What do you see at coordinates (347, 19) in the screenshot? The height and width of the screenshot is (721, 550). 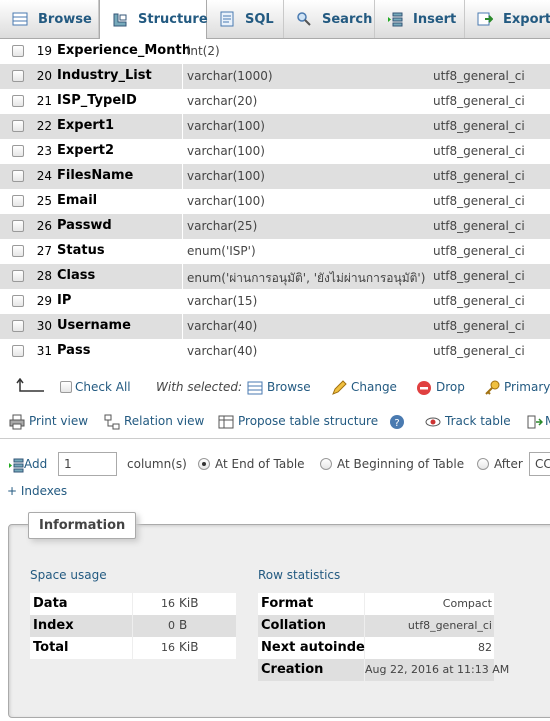 I see `tab-search-label: Search` at bounding box center [347, 19].